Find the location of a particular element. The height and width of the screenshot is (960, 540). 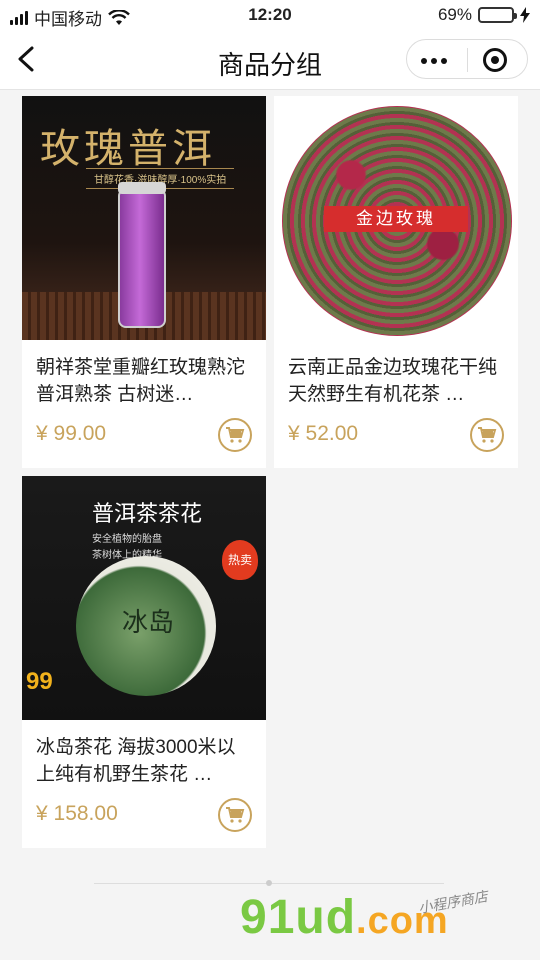

tea-jar is located at coordinates (142, 255).